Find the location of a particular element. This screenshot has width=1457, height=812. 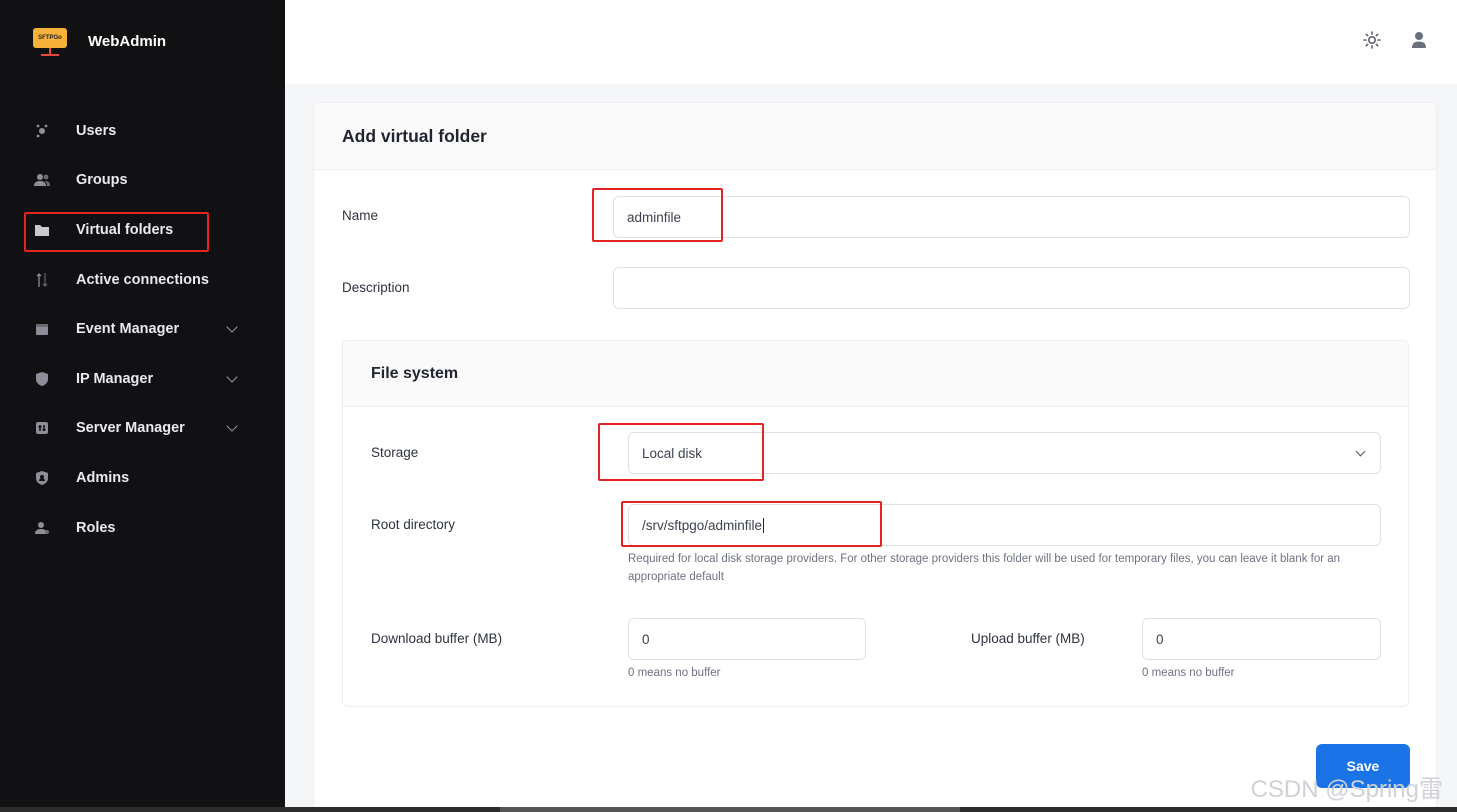

watermark: CSDN @Spring雷 is located at coordinates (1346, 789).